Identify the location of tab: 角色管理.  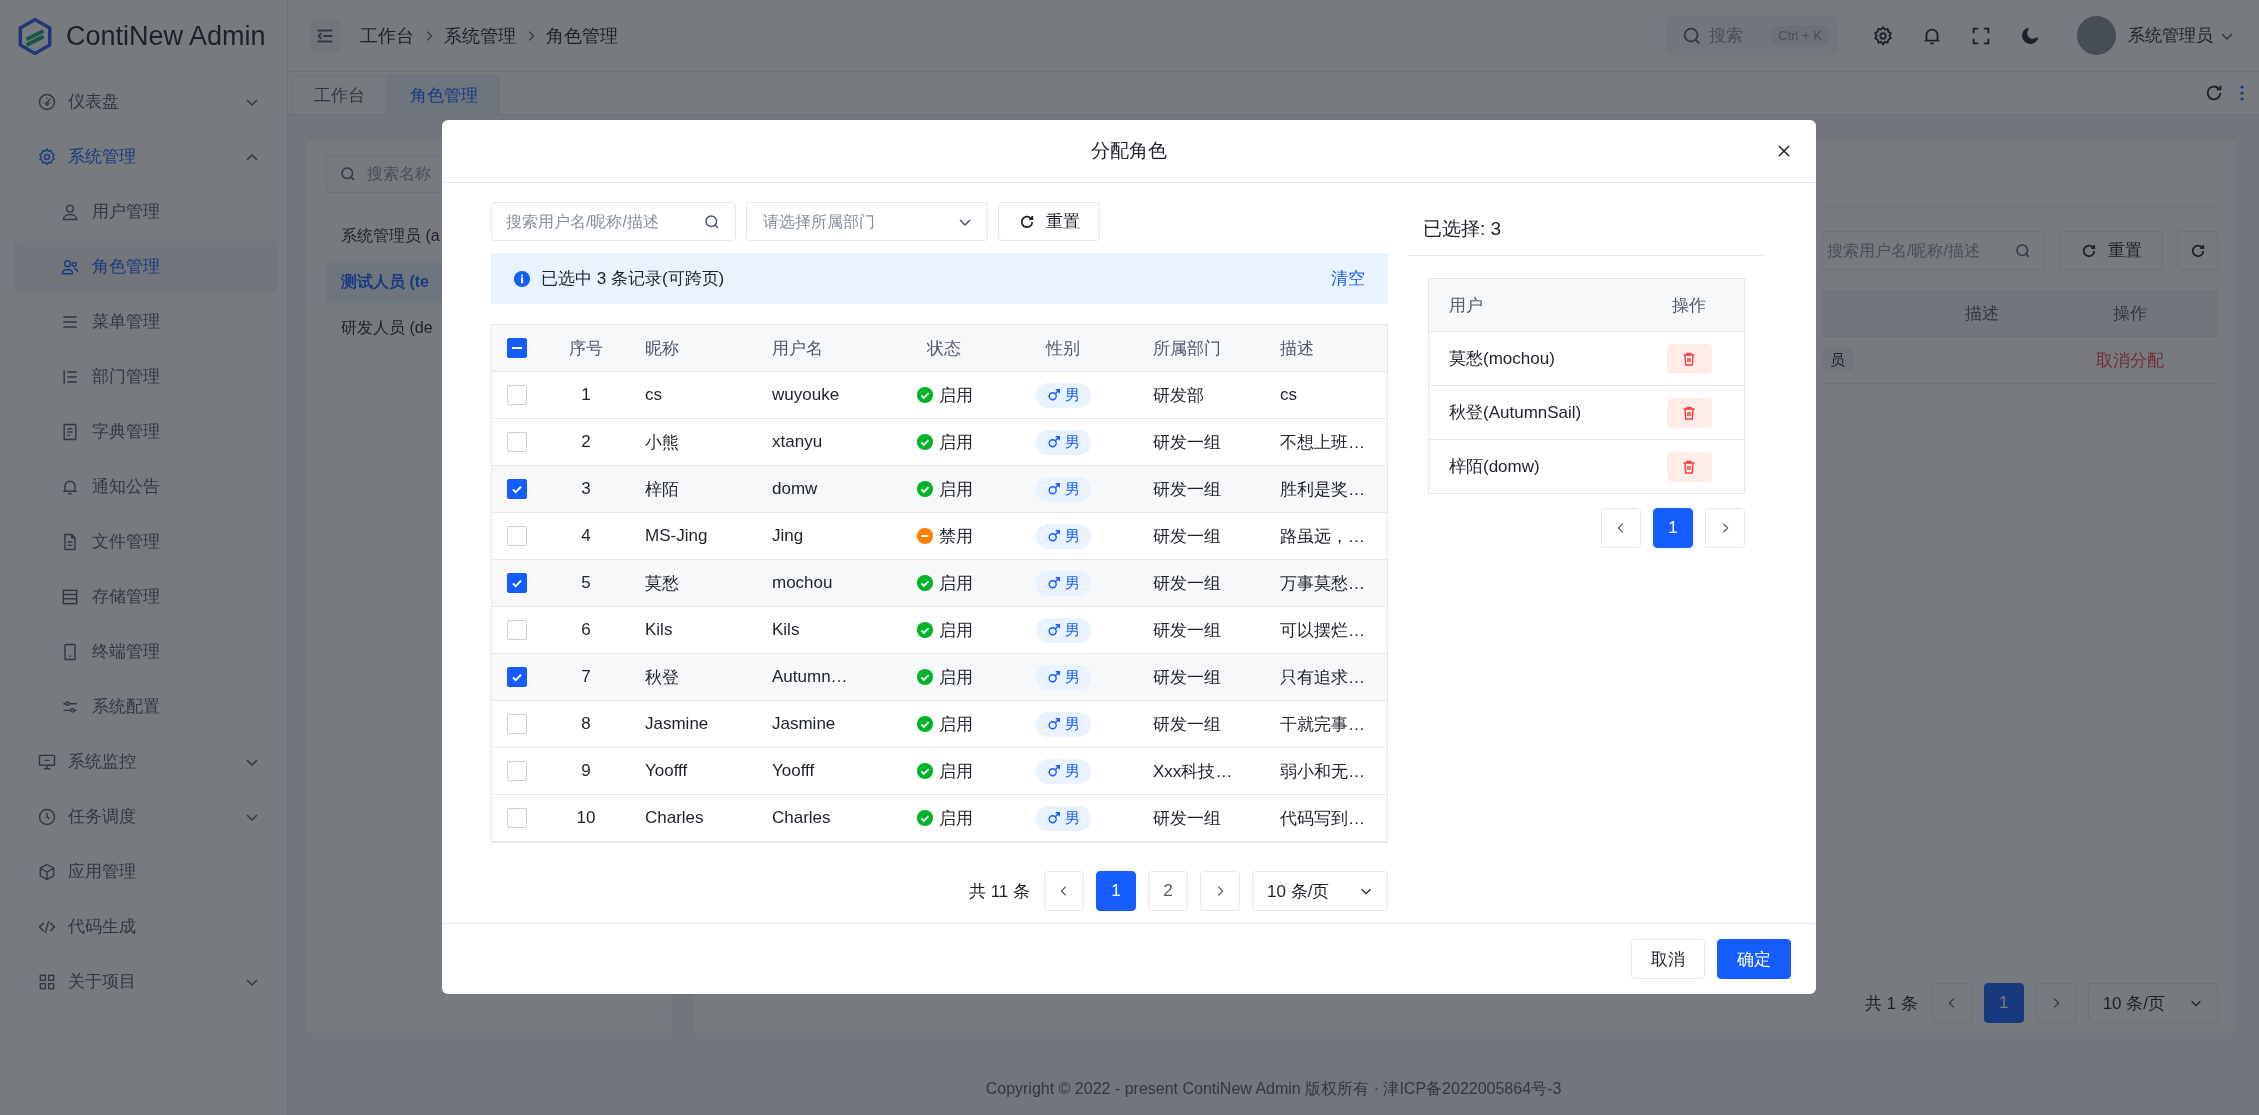
(444, 94).